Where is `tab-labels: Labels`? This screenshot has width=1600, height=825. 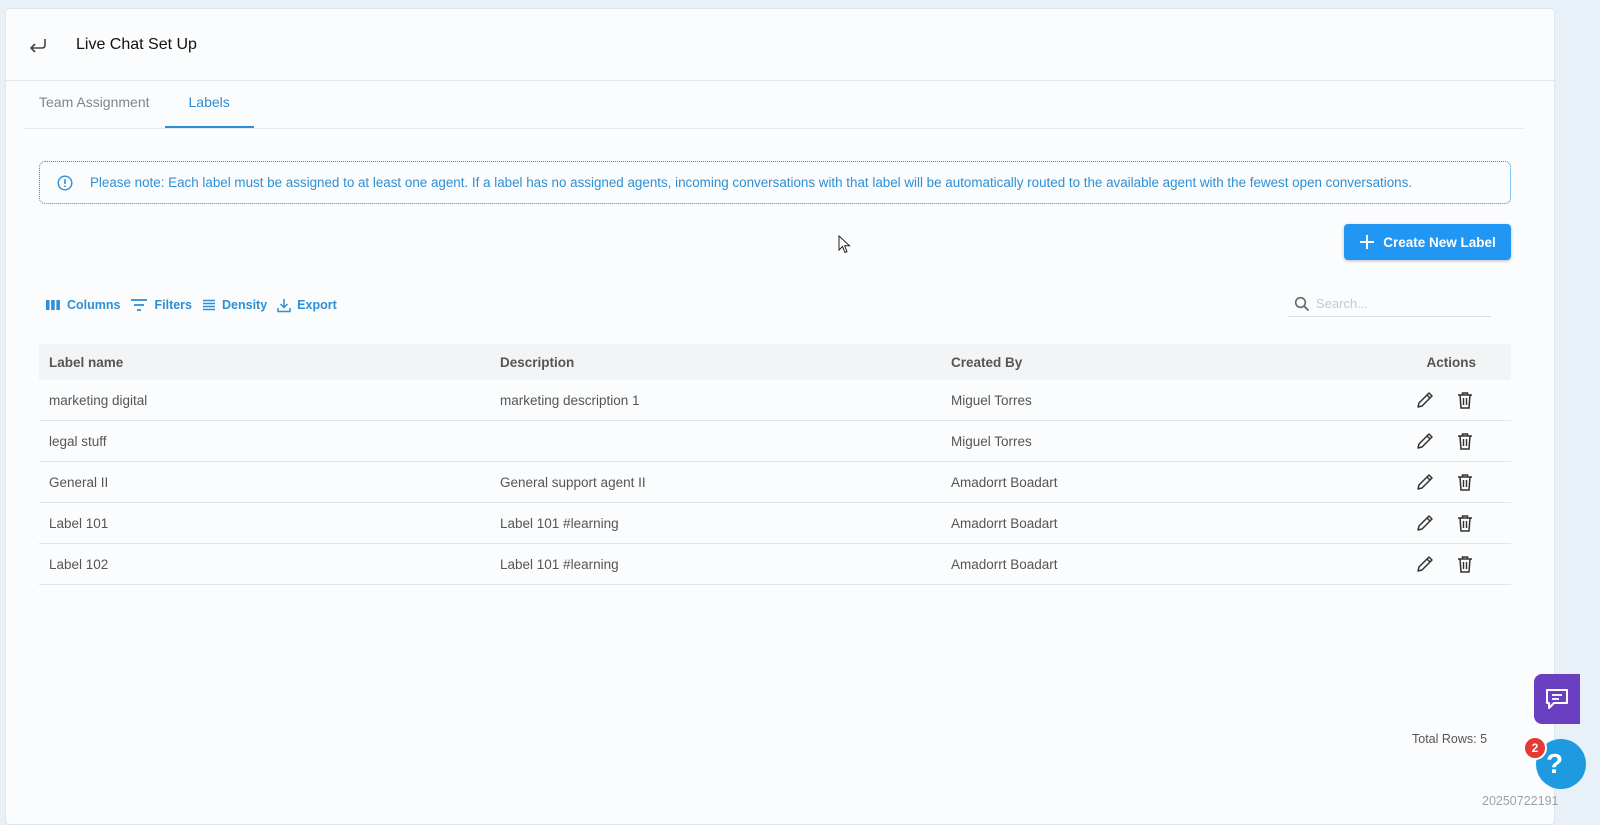 tab-labels: Labels is located at coordinates (209, 105).